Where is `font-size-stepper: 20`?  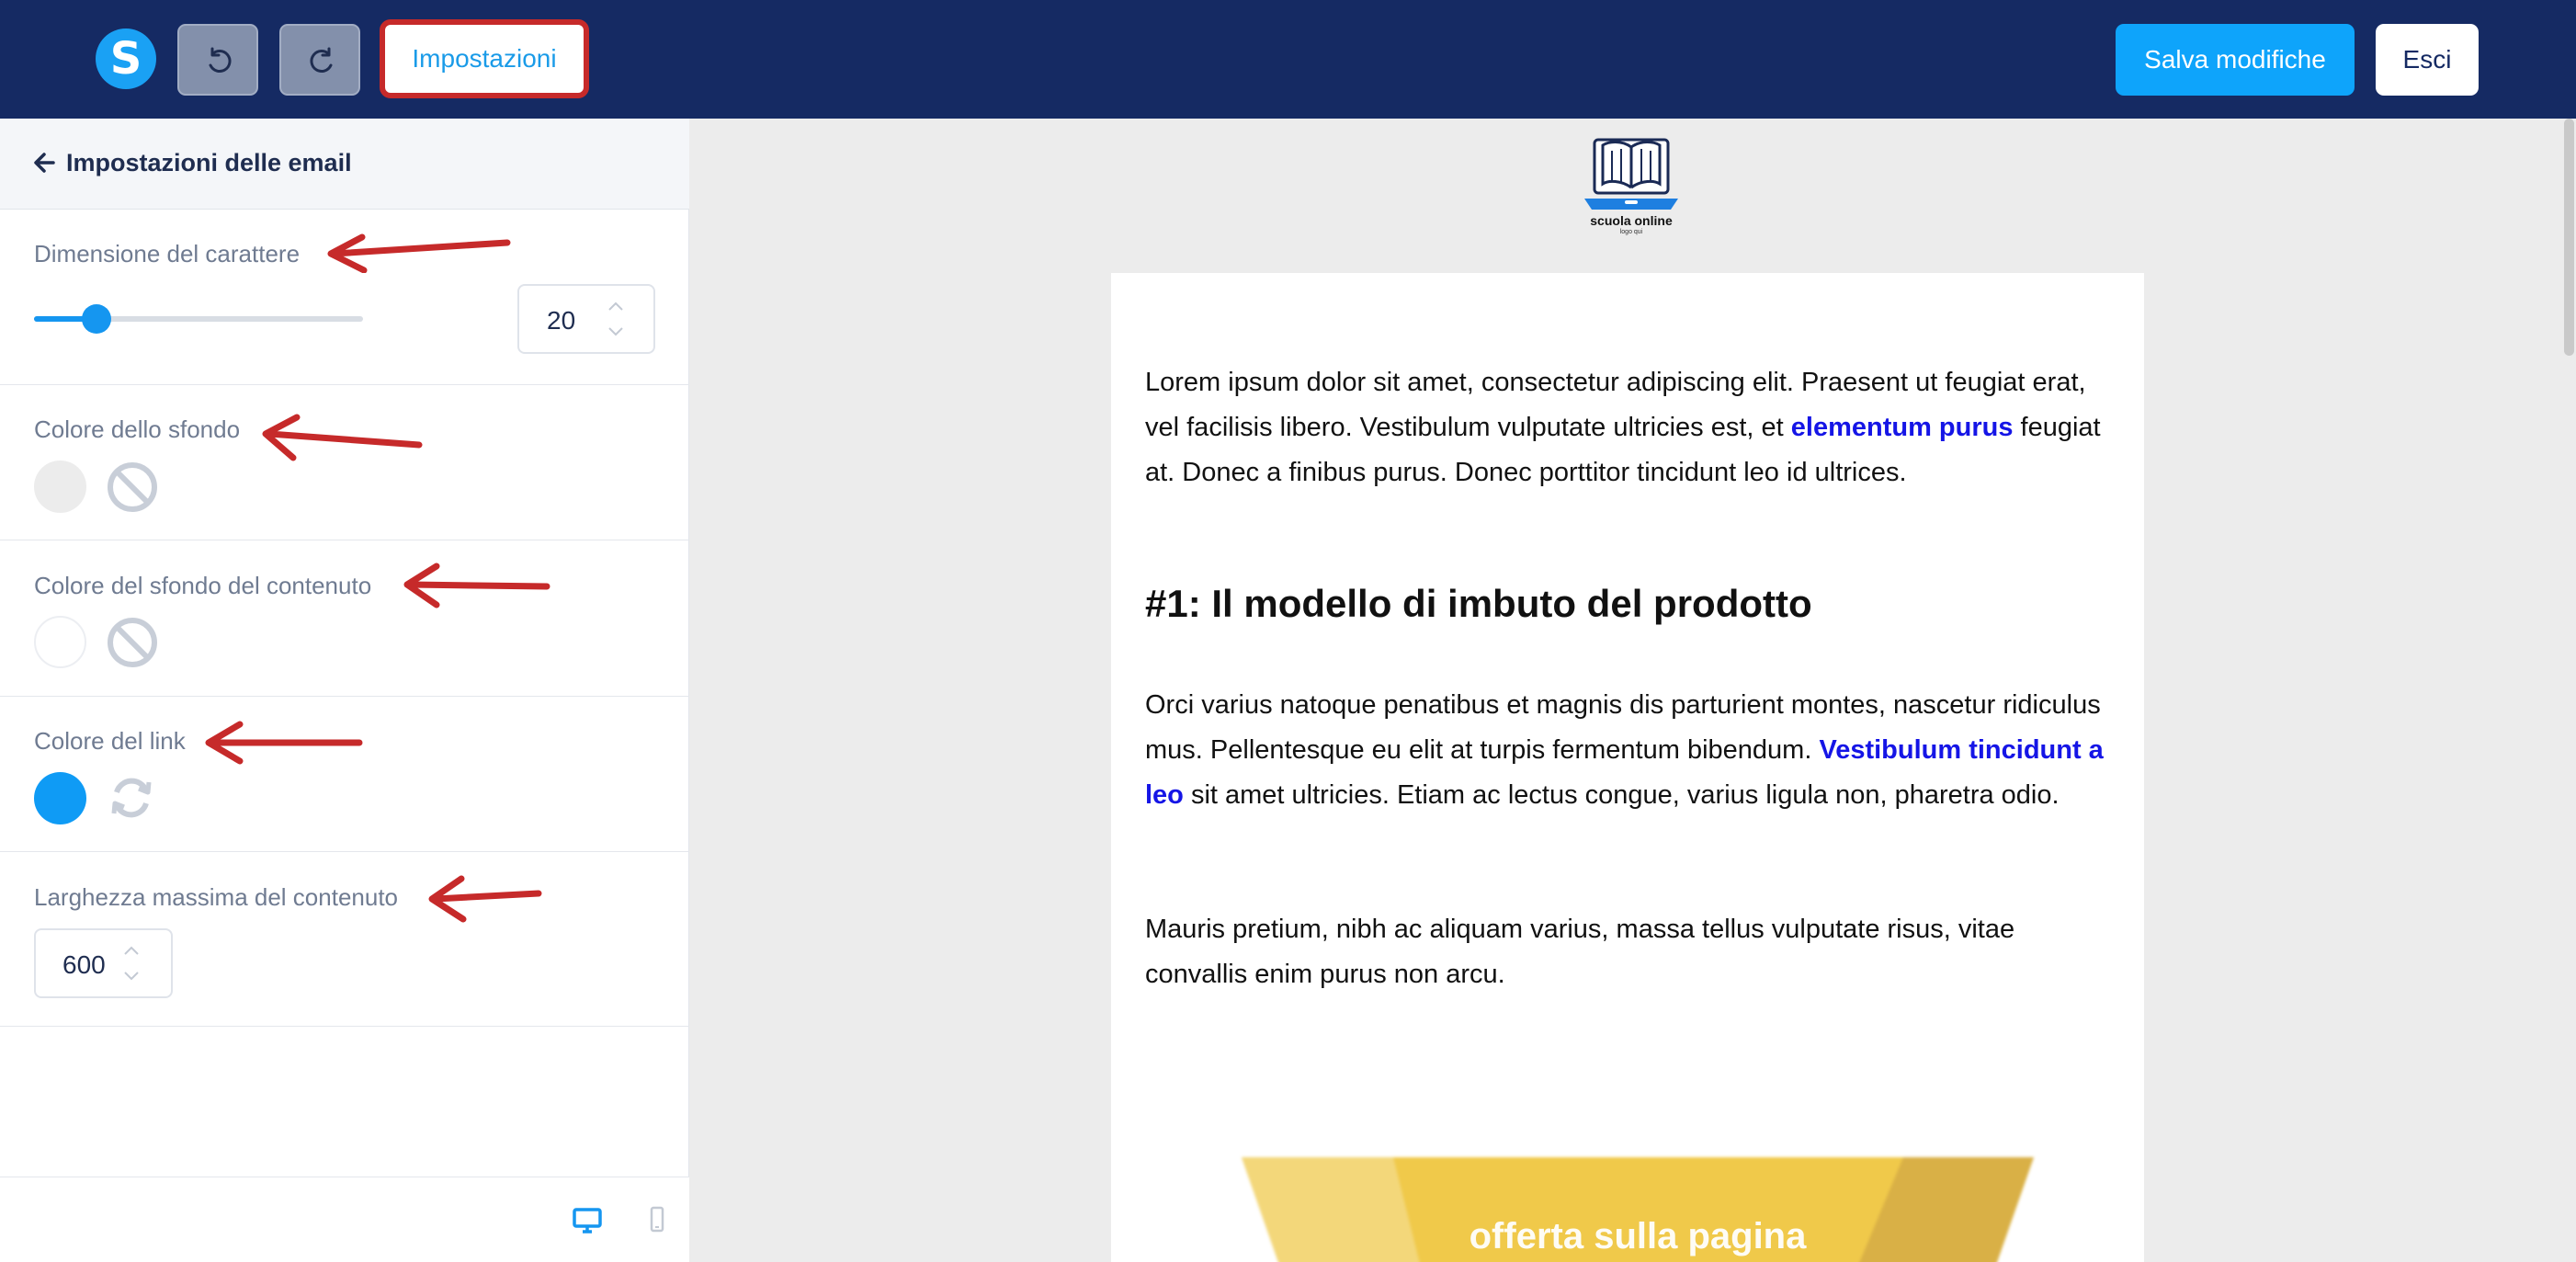
font-size-stepper: 20 is located at coordinates (586, 319).